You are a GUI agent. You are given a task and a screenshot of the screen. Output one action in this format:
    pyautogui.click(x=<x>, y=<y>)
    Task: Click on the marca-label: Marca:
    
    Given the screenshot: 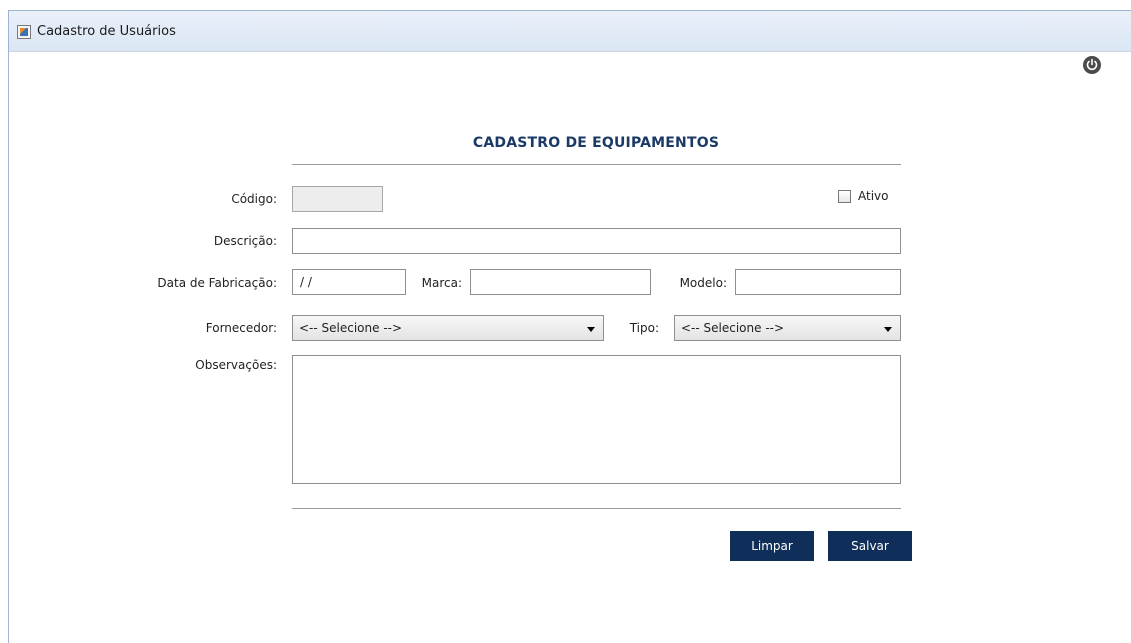 What is the action you would take?
    pyautogui.click(x=441, y=283)
    